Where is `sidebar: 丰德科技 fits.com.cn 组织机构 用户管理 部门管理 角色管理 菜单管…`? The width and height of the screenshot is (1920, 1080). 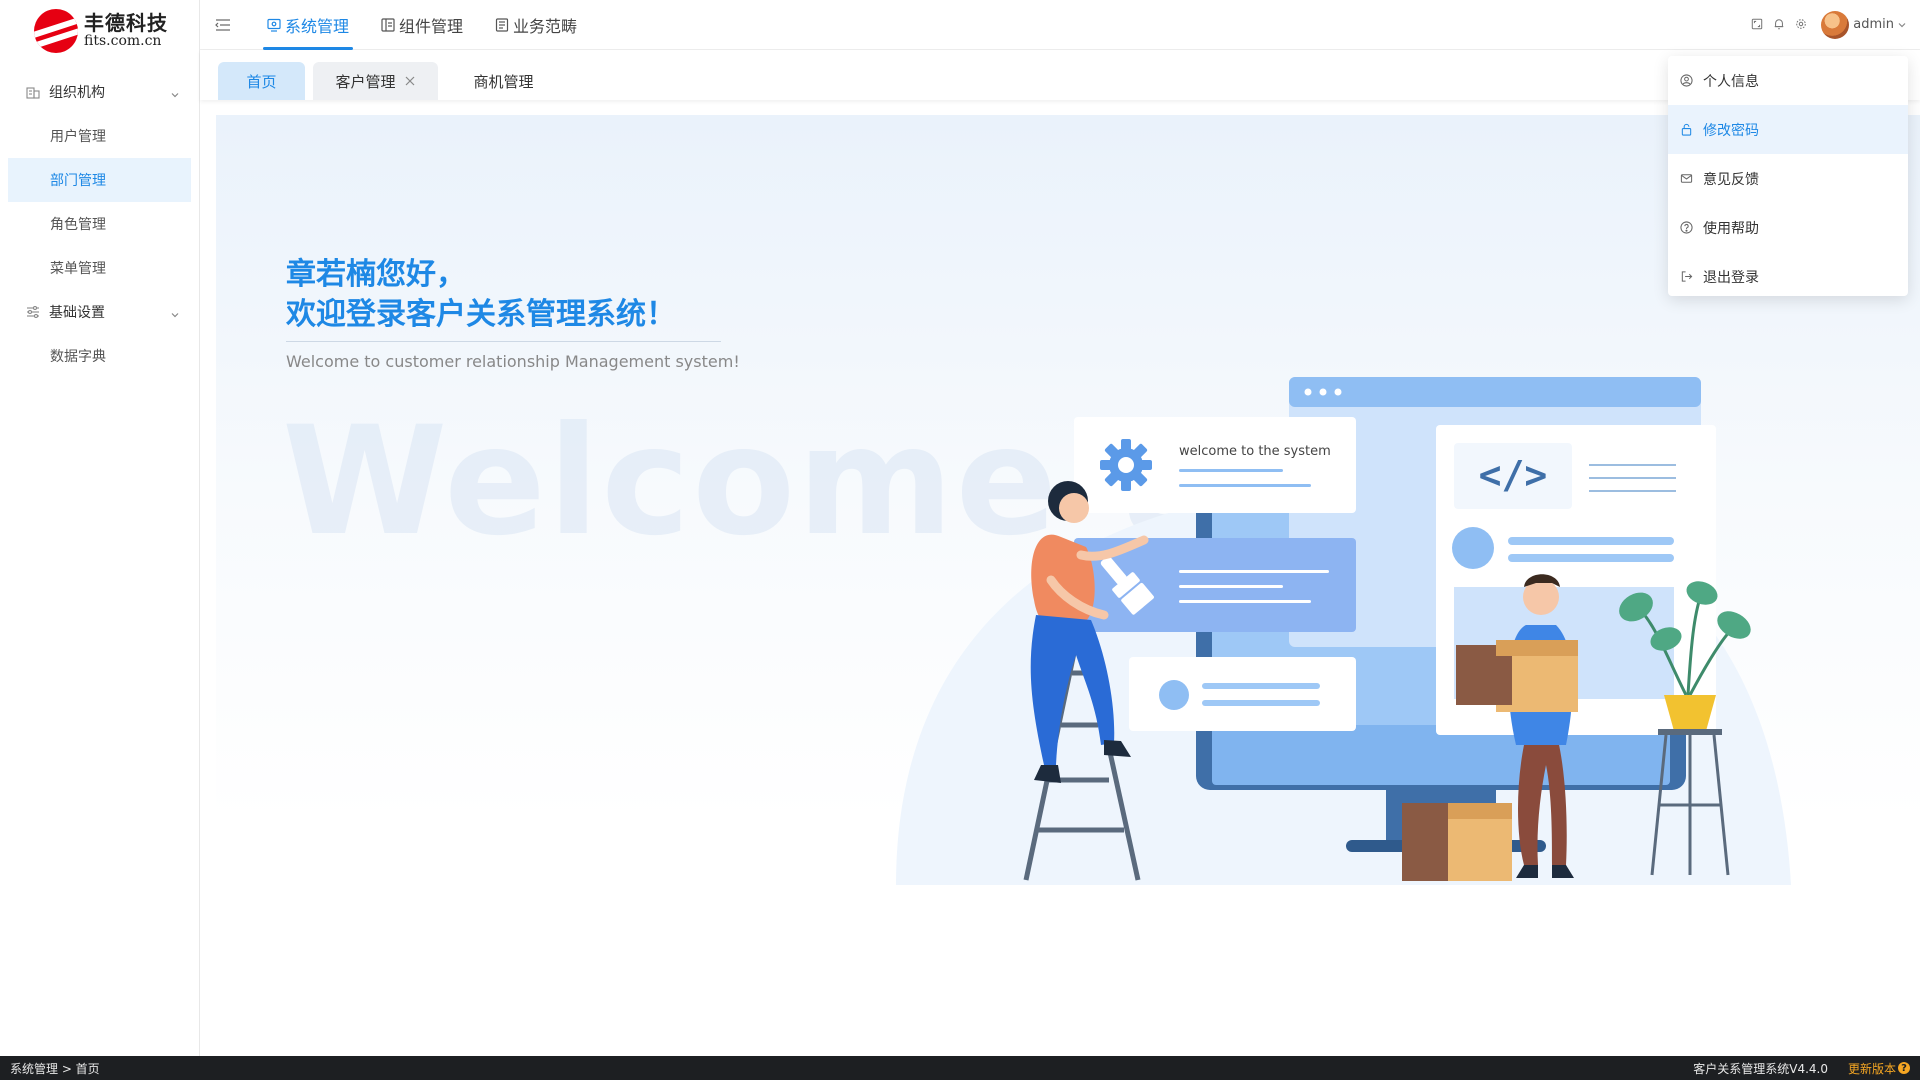
sidebar: 丰德科技 fits.com.cn 组织机构 用户管理 部门管理 角色管理 菜单管… is located at coordinates (100, 528).